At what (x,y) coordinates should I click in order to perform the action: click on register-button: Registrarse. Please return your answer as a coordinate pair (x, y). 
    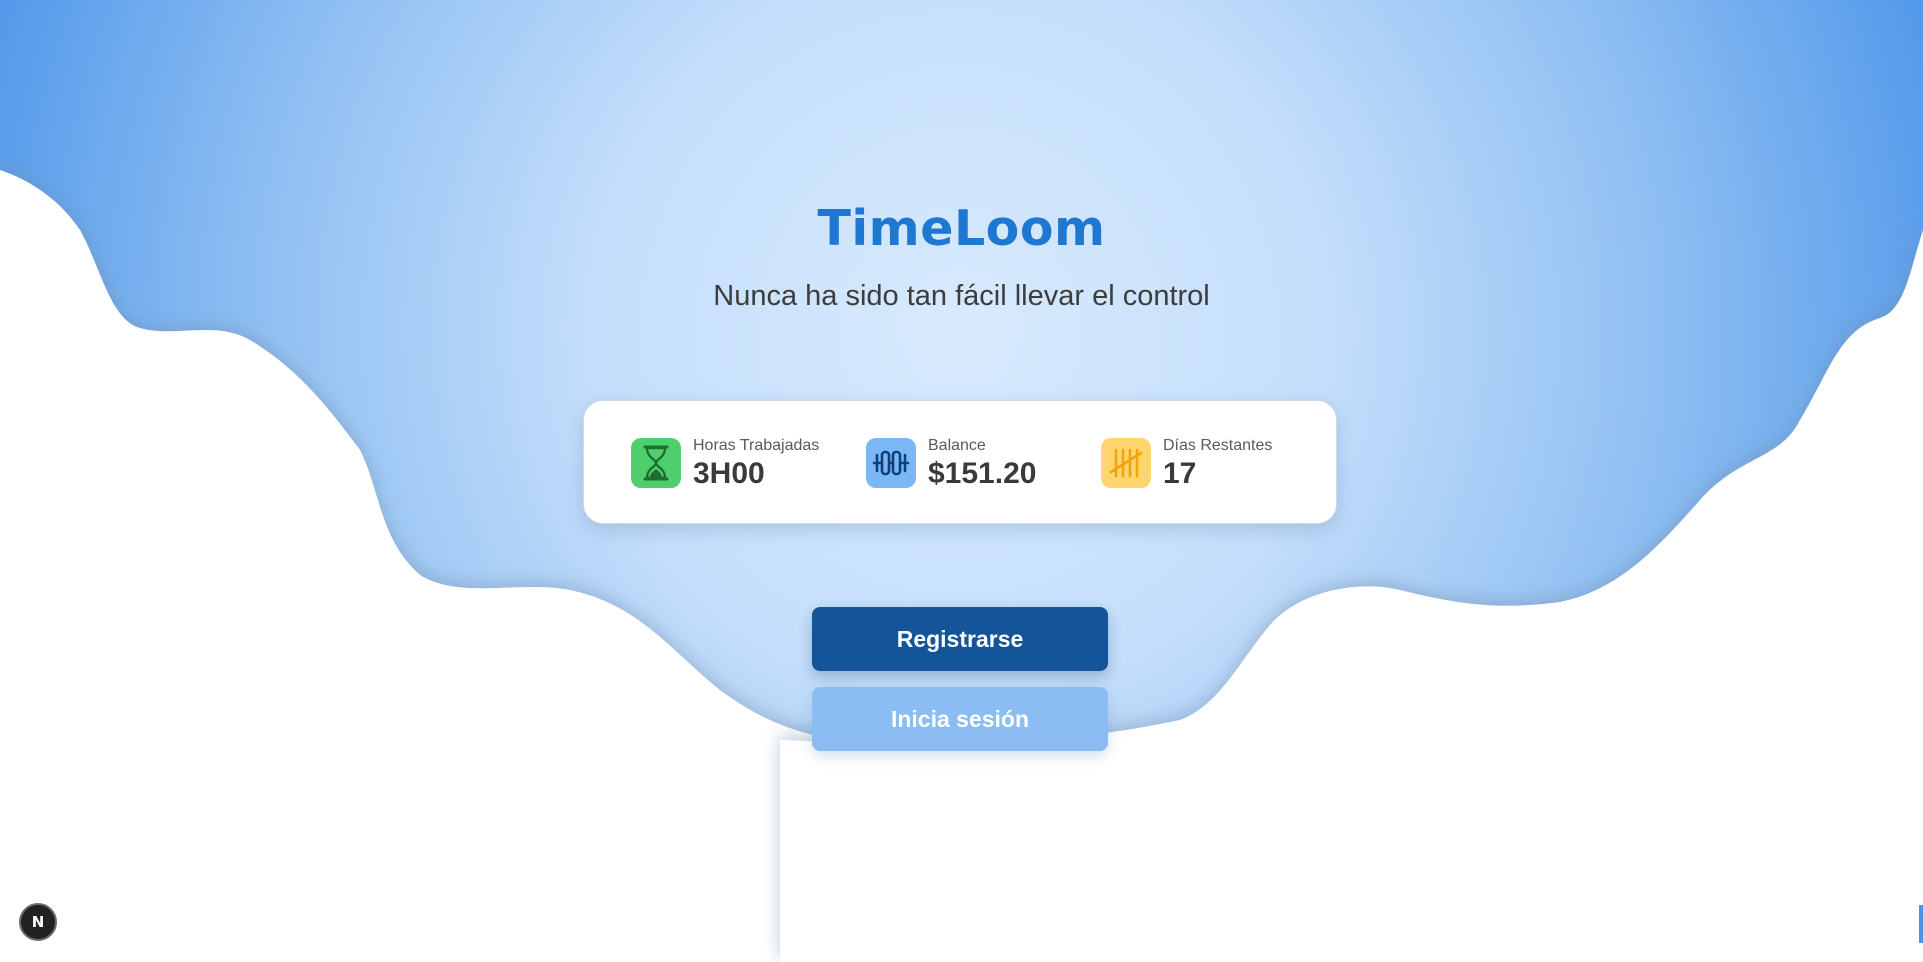
    Looking at the image, I should click on (960, 639).